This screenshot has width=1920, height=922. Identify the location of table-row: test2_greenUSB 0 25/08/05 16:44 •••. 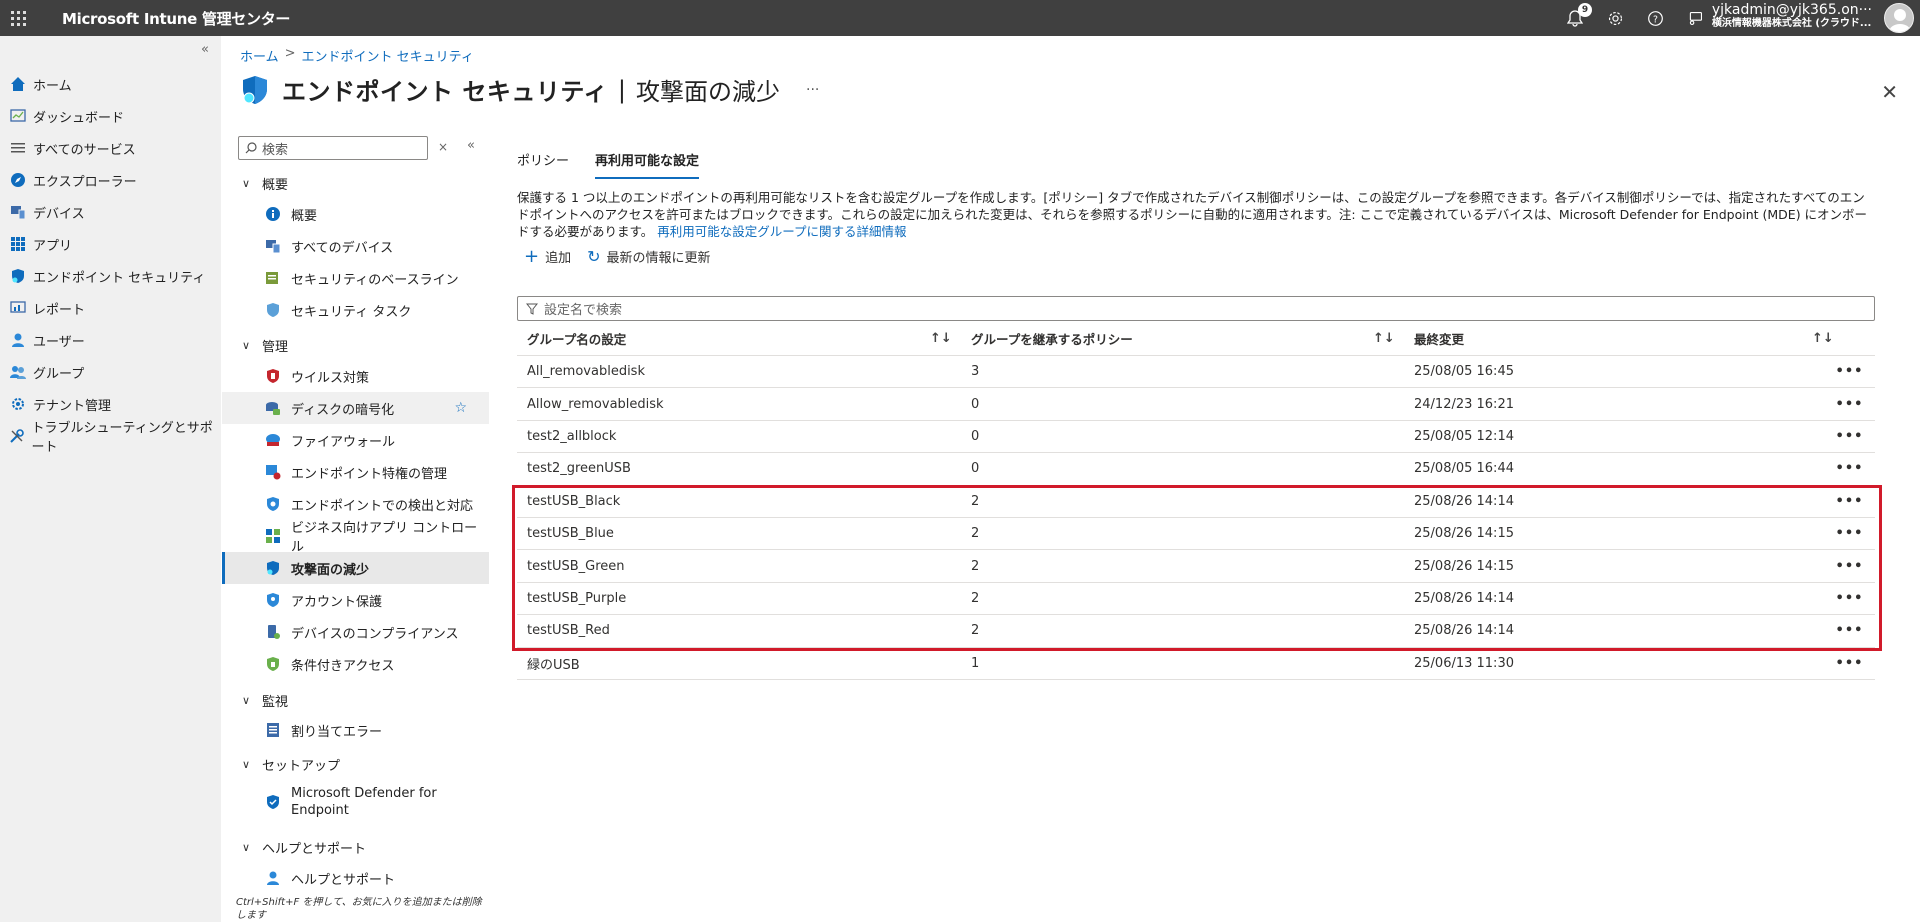
(1196, 469).